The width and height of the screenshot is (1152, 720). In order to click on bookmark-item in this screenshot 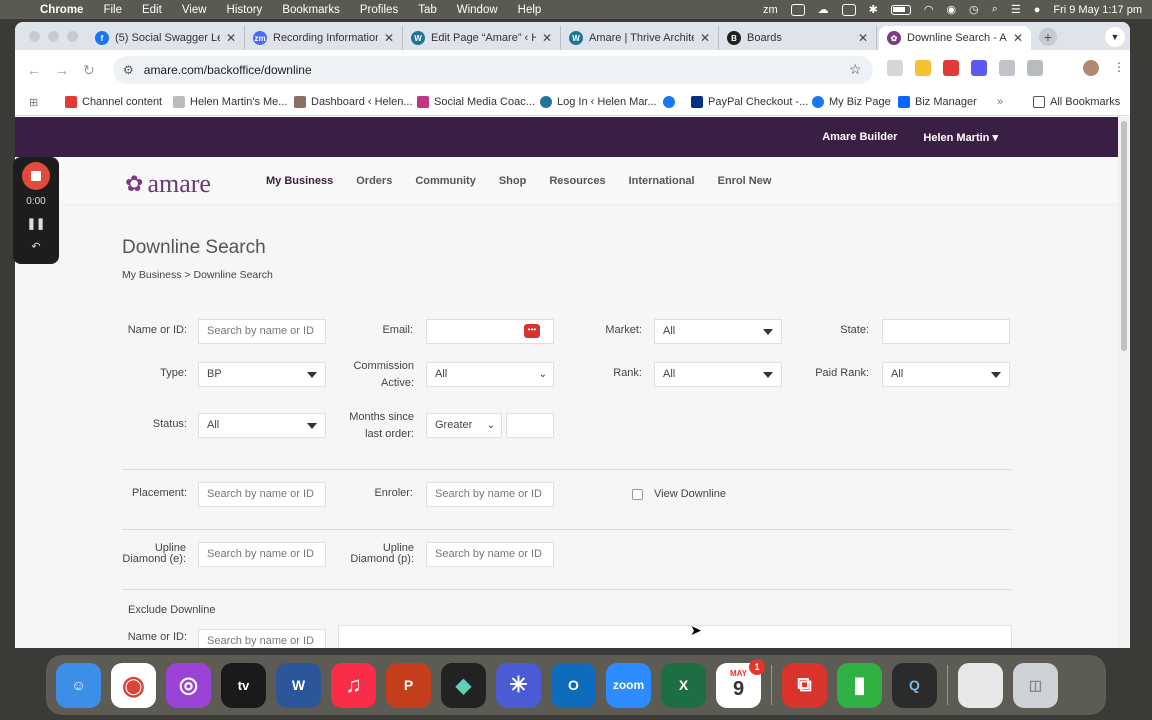, I will do `click(669, 102)`.